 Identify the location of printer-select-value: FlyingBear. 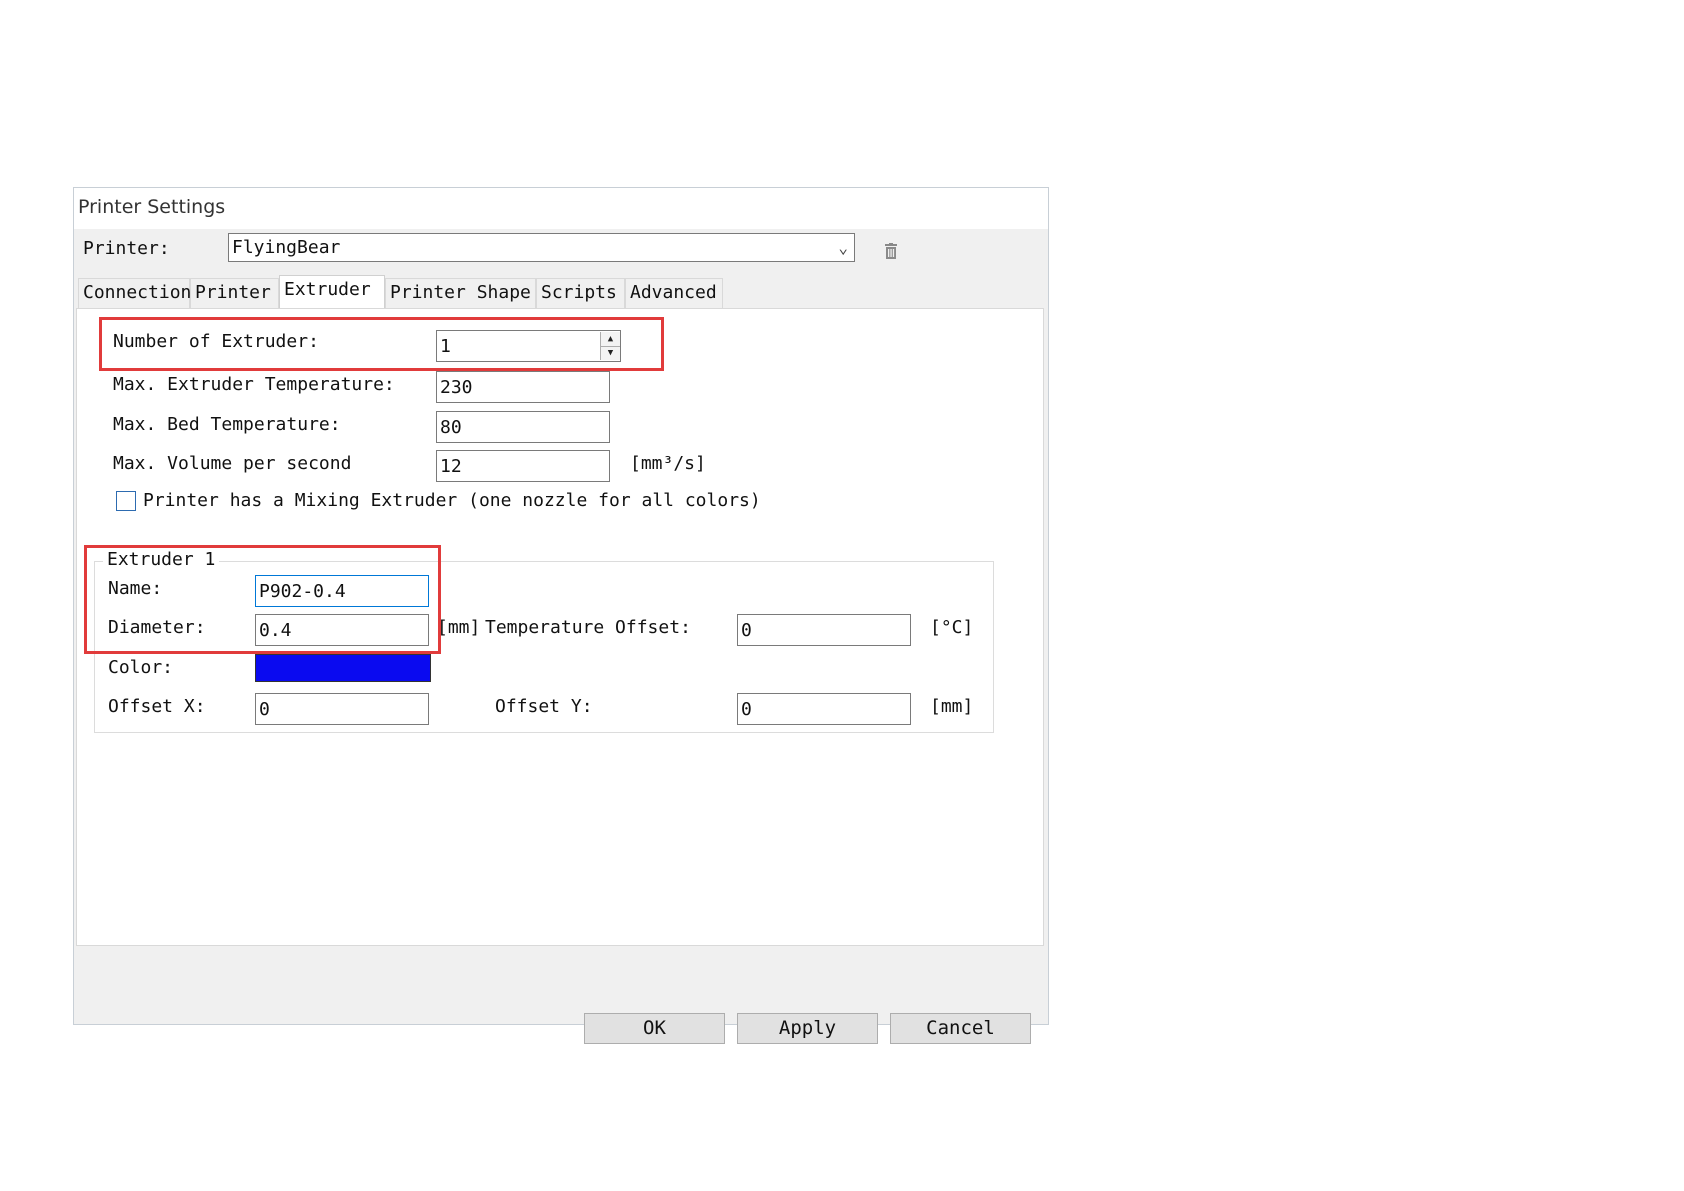
(286, 247).